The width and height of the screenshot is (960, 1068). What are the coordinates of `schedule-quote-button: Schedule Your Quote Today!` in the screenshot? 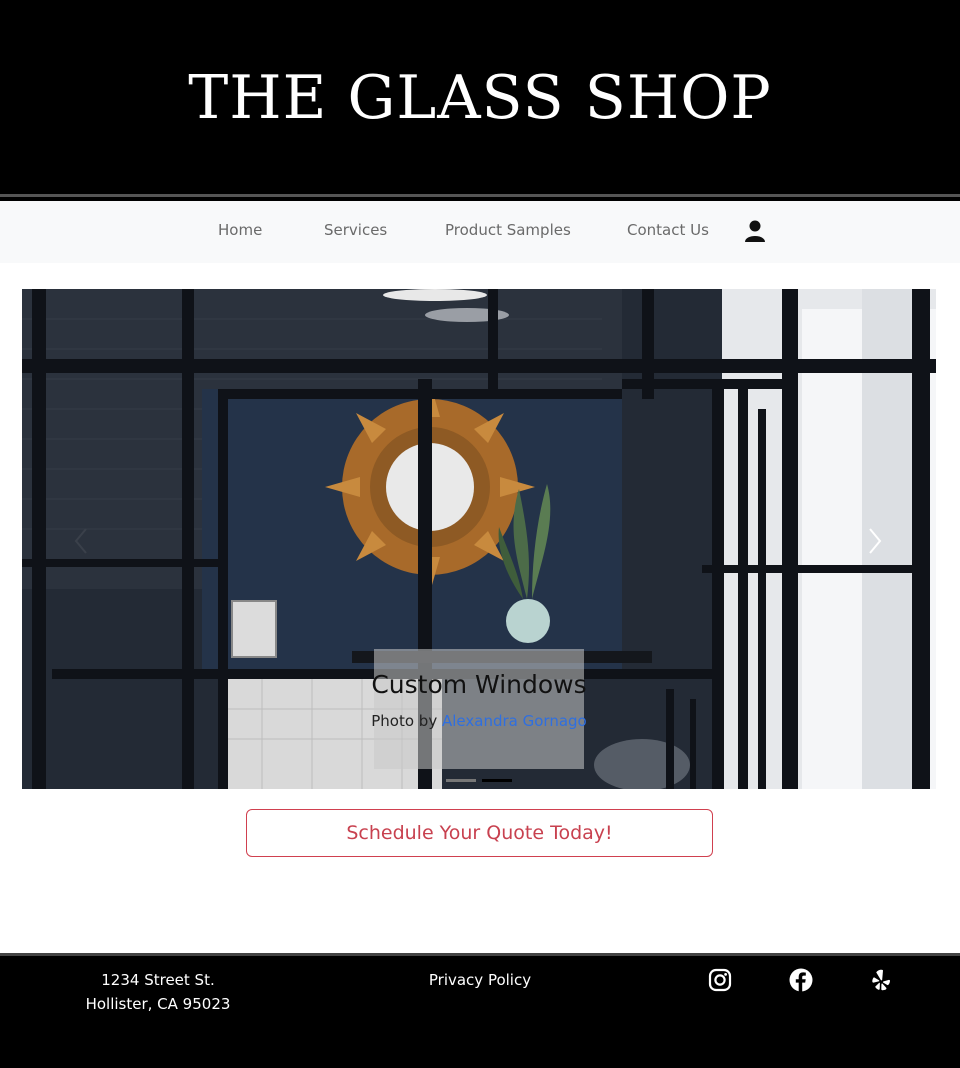 It's located at (479, 833).